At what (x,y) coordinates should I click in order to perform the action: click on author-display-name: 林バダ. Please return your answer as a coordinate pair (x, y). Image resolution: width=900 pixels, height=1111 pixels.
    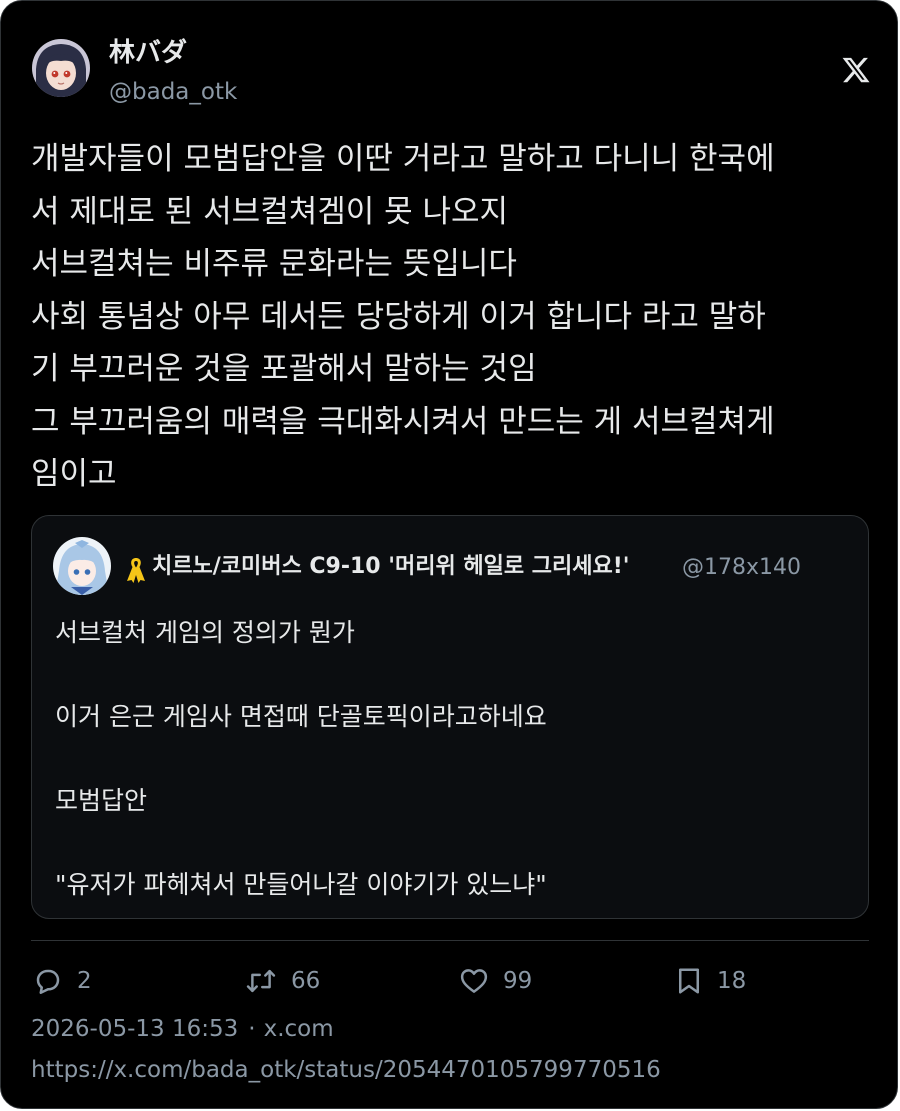
    Looking at the image, I should click on (148, 53).